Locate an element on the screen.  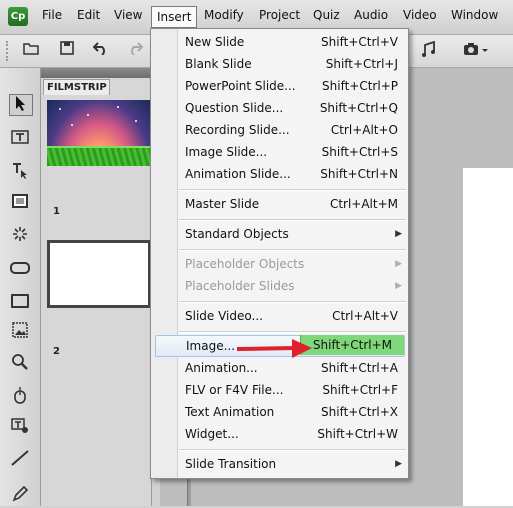
click-box-icon is located at coordinates (20, 236).